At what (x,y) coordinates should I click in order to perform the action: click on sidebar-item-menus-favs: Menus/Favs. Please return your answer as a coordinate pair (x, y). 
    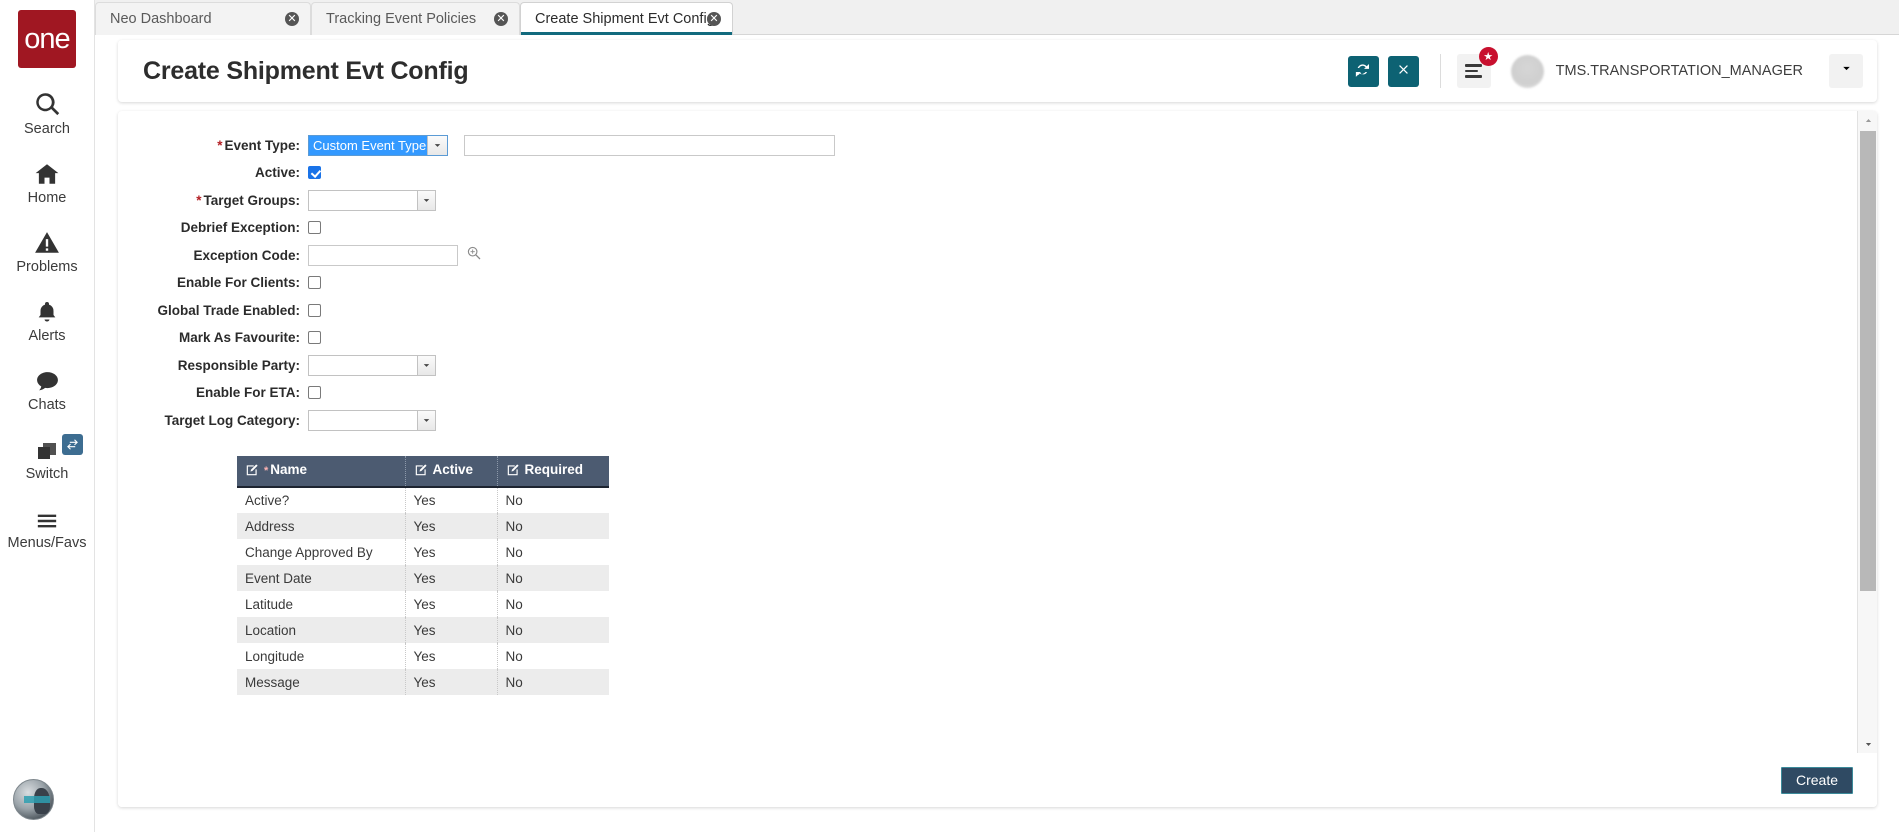
    Looking at the image, I should click on (47, 524).